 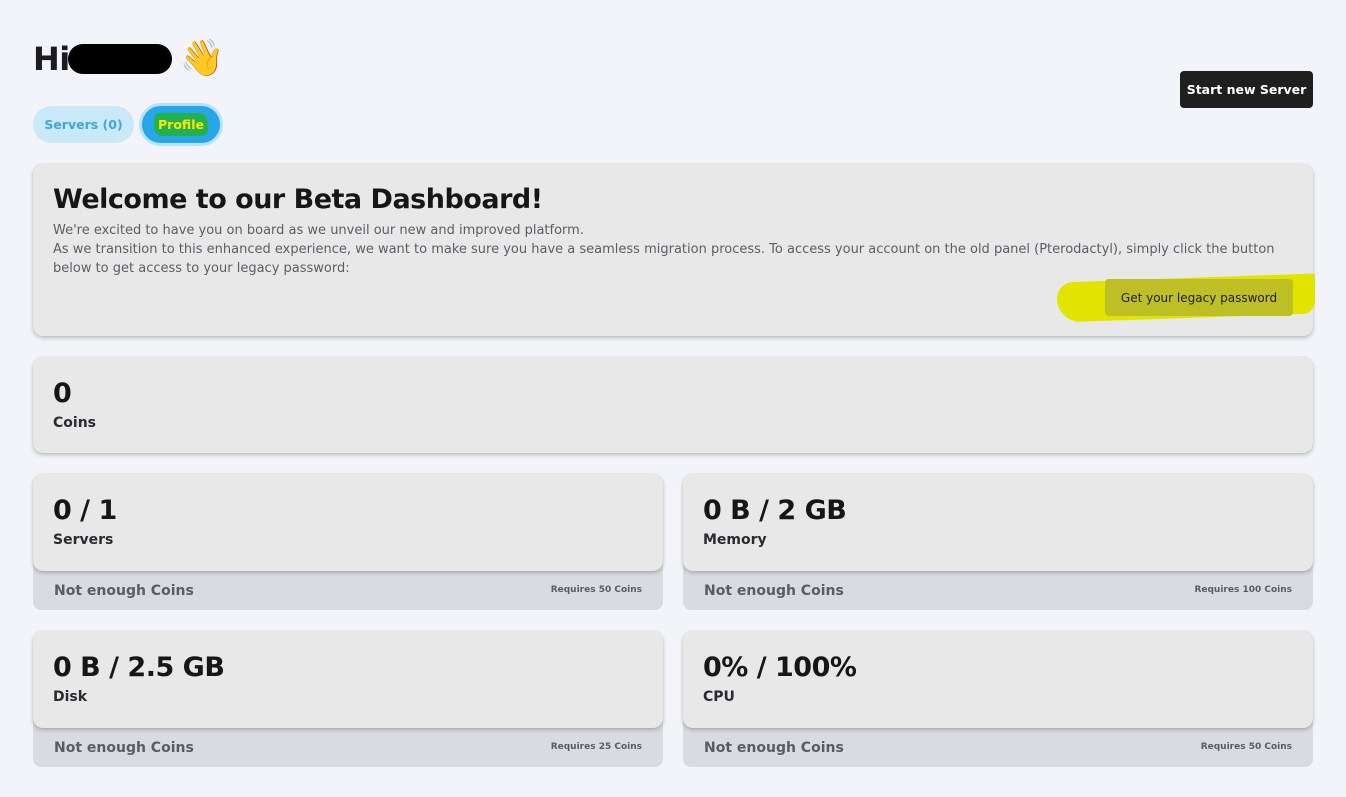 I want to click on resource-label: Memory, so click(x=735, y=540).